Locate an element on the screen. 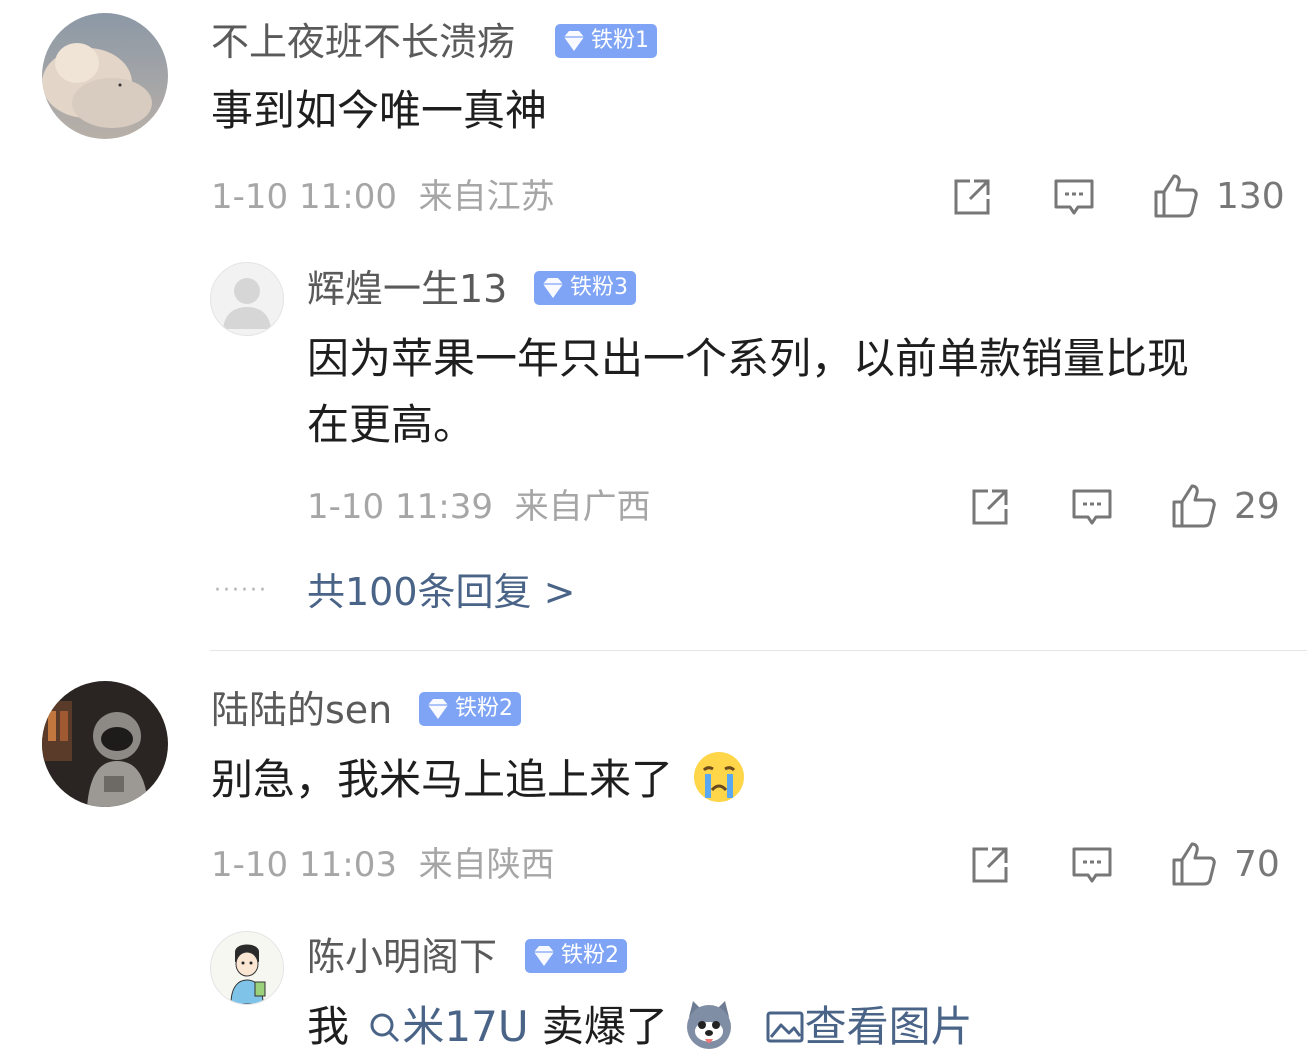 The height and width of the screenshot is (1060, 1307). crying-emoji-icon is located at coordinates (719, 777).